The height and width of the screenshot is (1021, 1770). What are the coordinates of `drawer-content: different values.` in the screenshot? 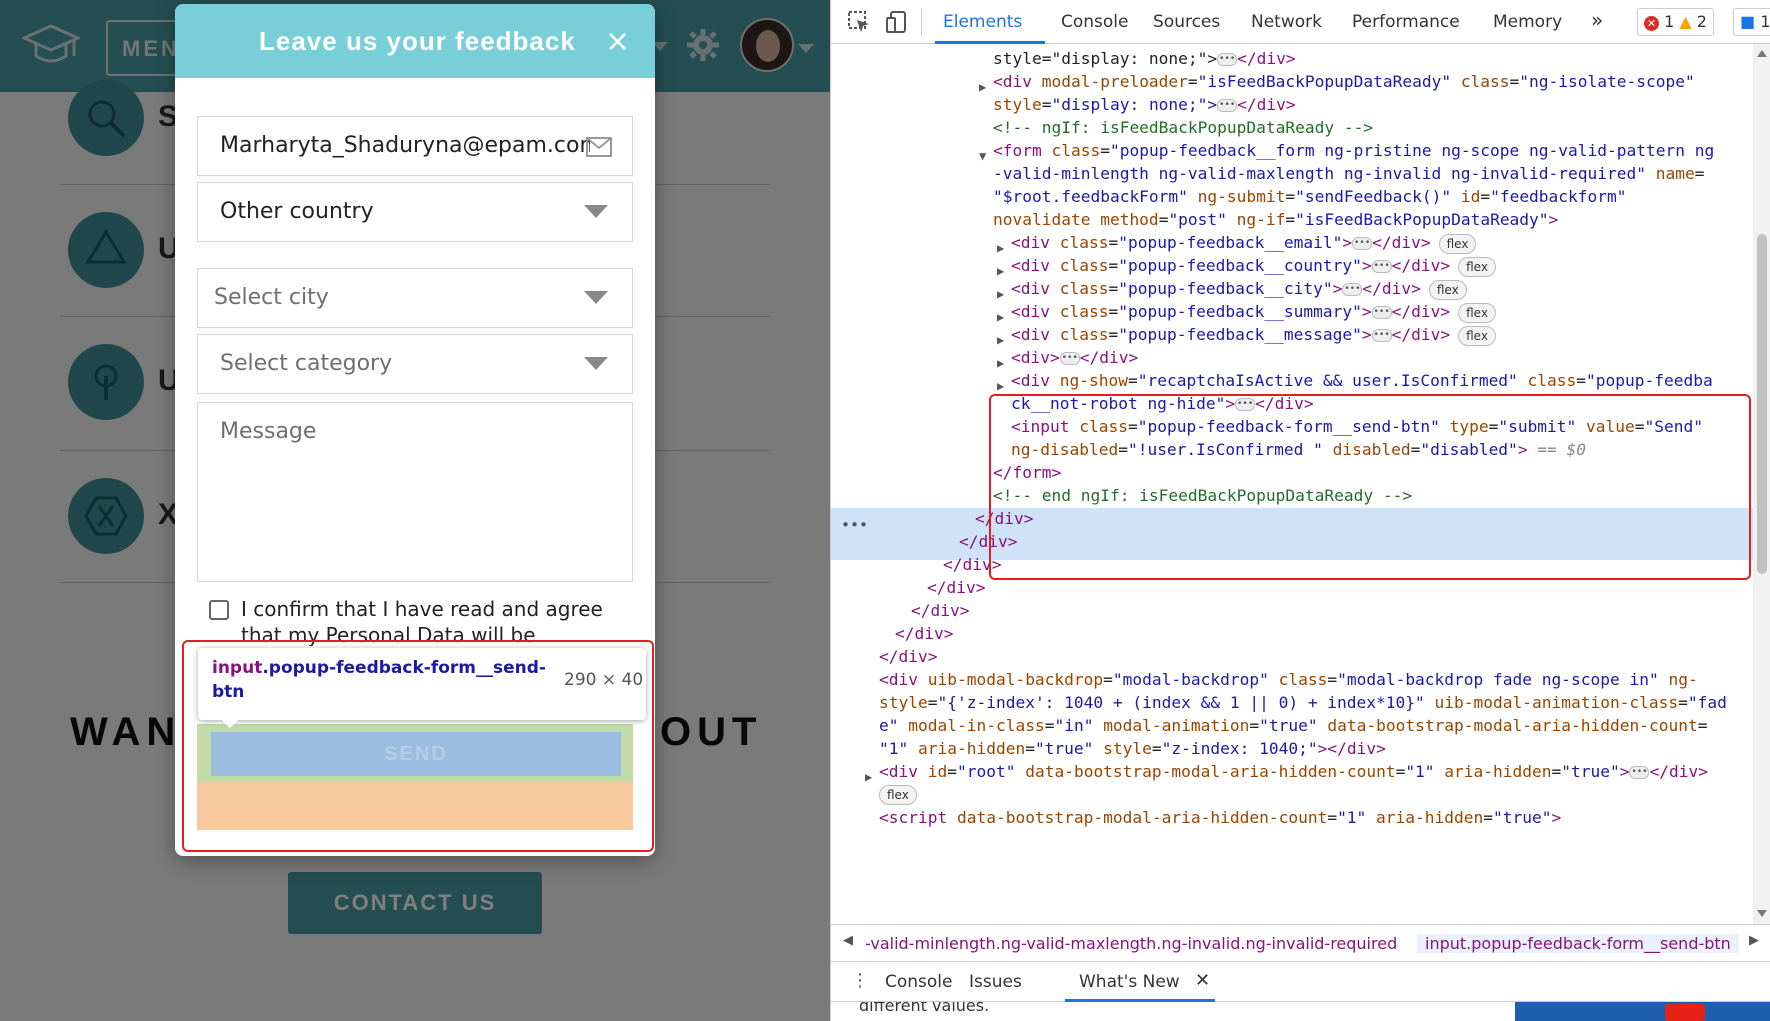 It's located at (1300, 1011).